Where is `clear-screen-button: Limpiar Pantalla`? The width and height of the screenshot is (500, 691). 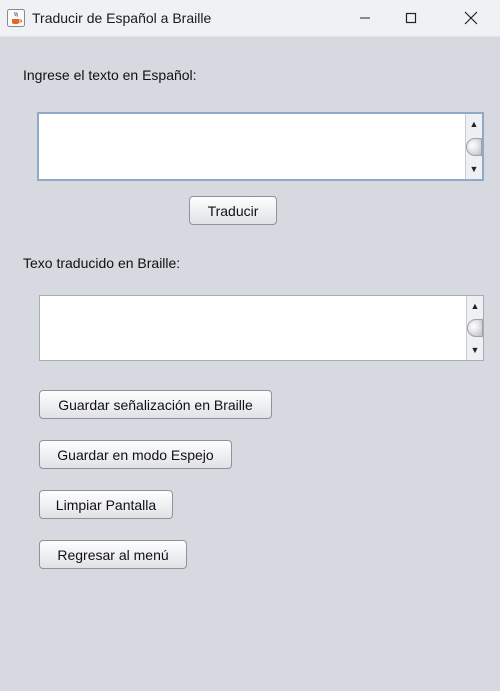 clear-screen-button: Limpiar Pantalla is located at coordinates (106, 504).